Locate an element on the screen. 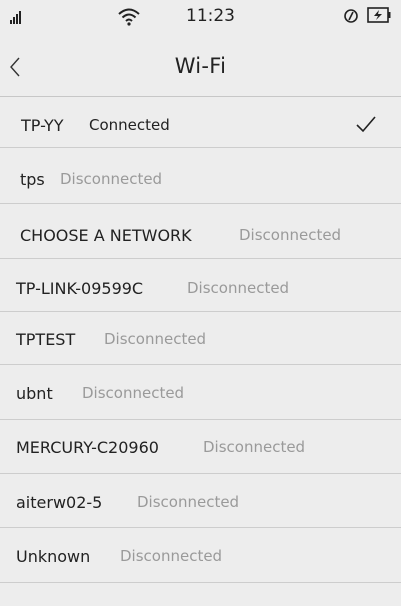 Image resolution: width=401 pixels, height=606 pixels. status-bar: 11:23 is located at coordinates (200, 18).